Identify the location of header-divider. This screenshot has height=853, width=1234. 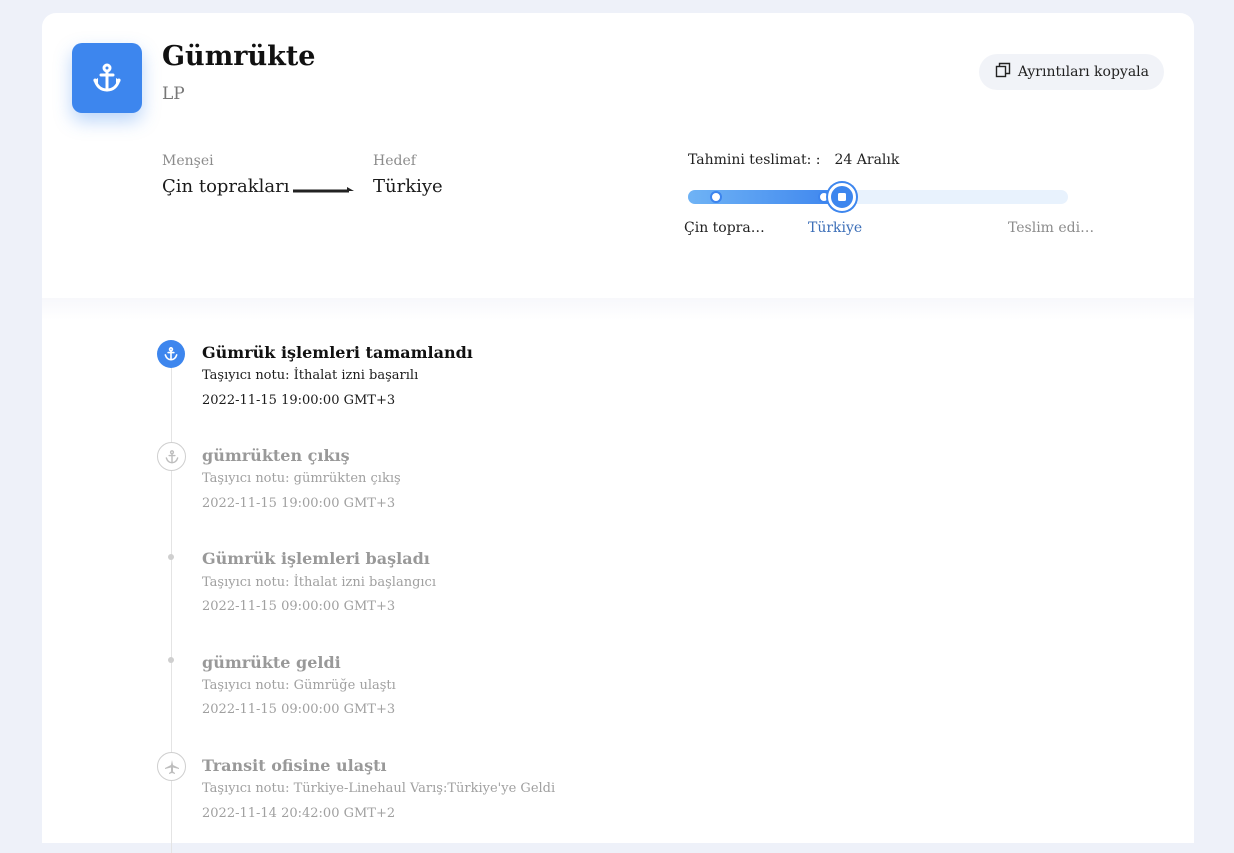
(618, 309).